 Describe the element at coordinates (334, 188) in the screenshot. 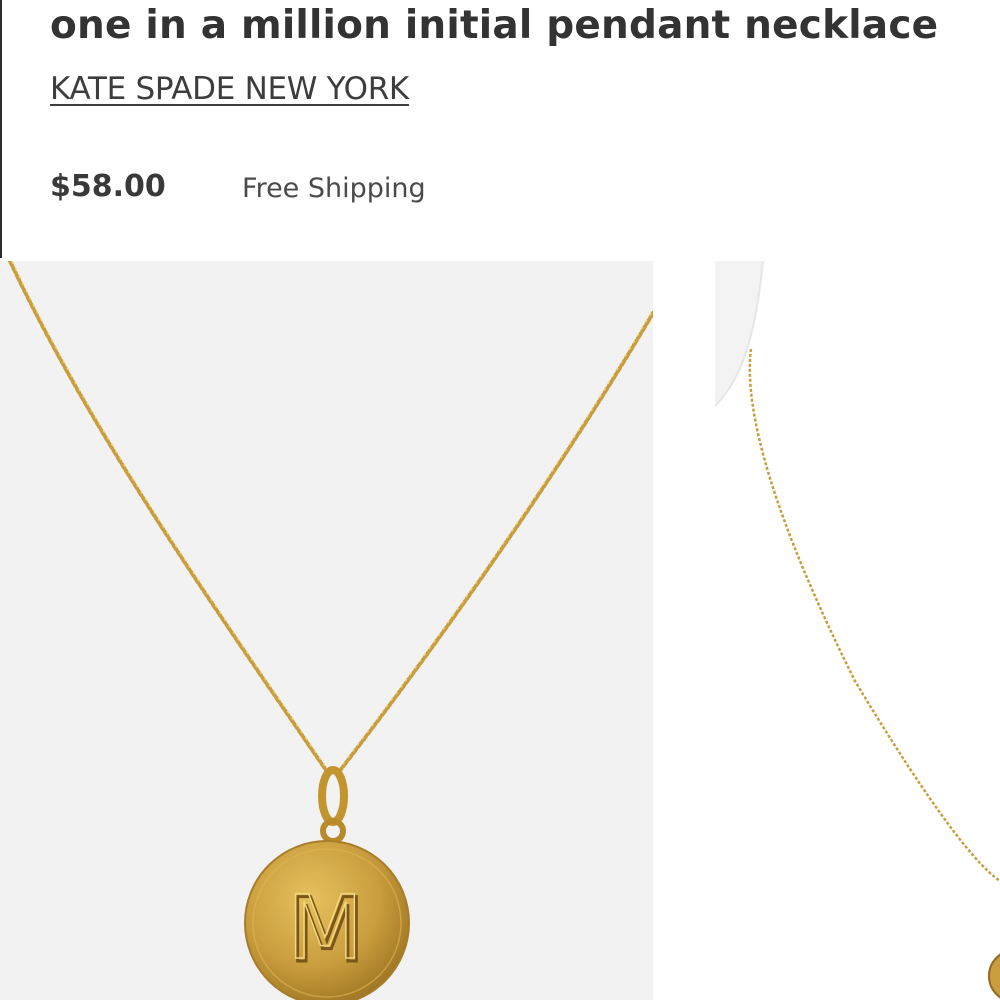

I see `shipping-info: Free Shipping` at that location.